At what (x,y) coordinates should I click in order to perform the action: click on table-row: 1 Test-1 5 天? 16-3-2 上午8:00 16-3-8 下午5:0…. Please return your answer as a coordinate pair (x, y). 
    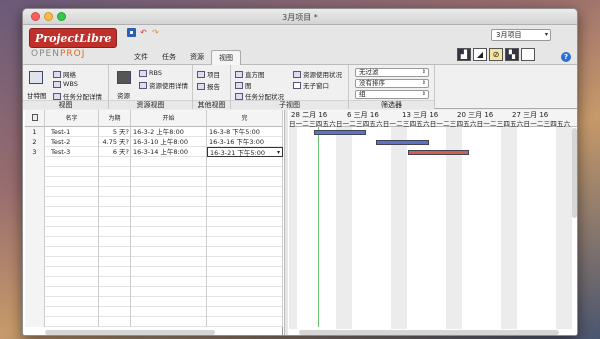
    Looking at the image, I should click on (154, 132).